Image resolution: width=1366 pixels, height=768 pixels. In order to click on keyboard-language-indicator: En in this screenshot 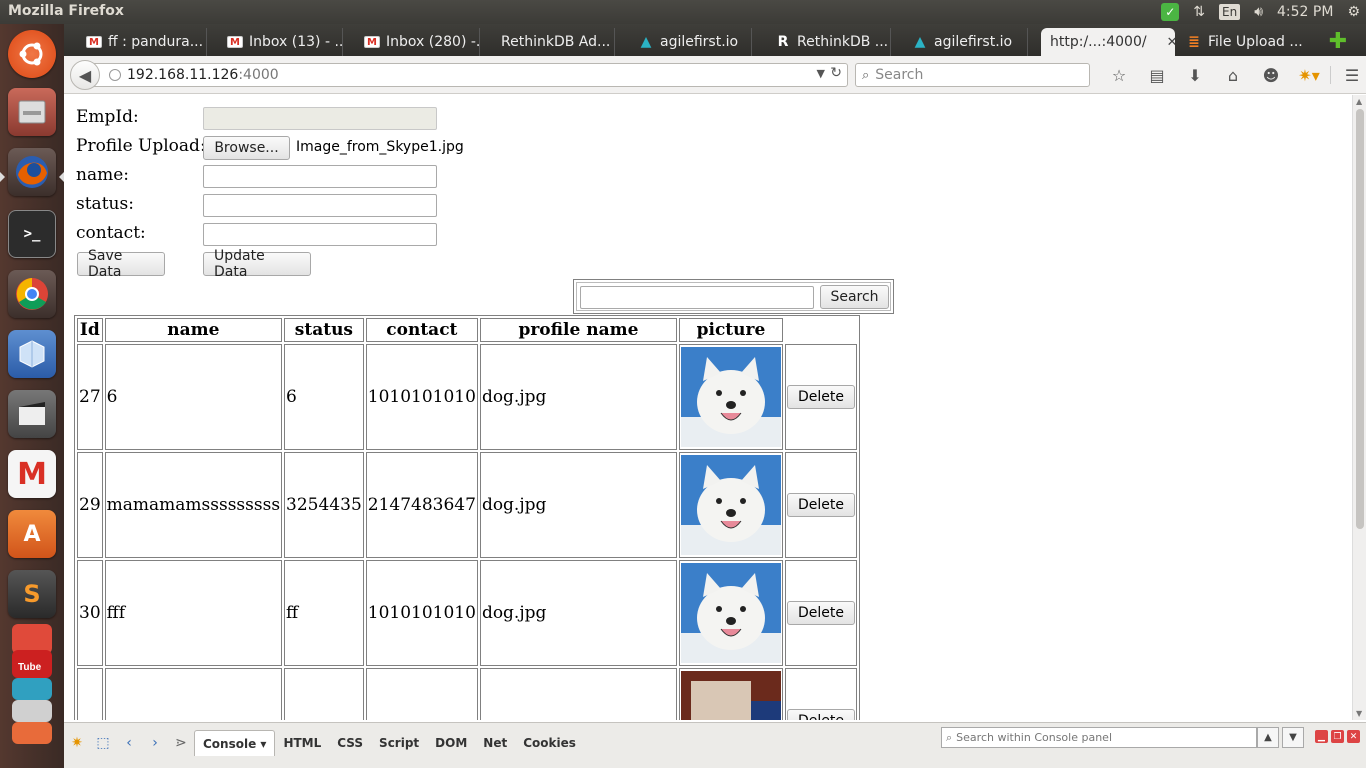, I will do `click(1230, 12)`.